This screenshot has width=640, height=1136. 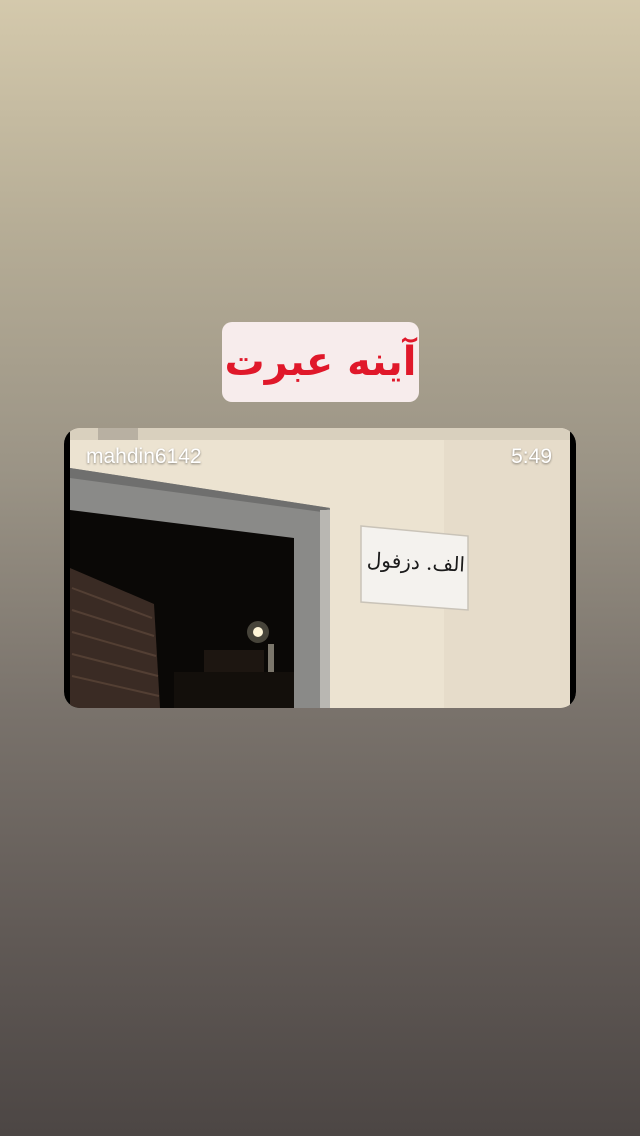 I want to click on video-duration: 5:49, so click(x=531, y=456).